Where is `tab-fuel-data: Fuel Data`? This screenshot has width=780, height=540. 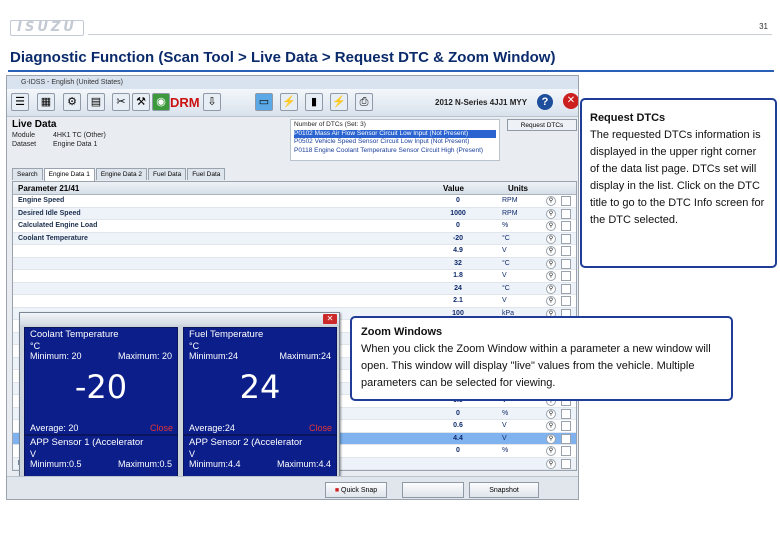 tab-fuel-data: Fuel Data is located at coordinates (167, 174).